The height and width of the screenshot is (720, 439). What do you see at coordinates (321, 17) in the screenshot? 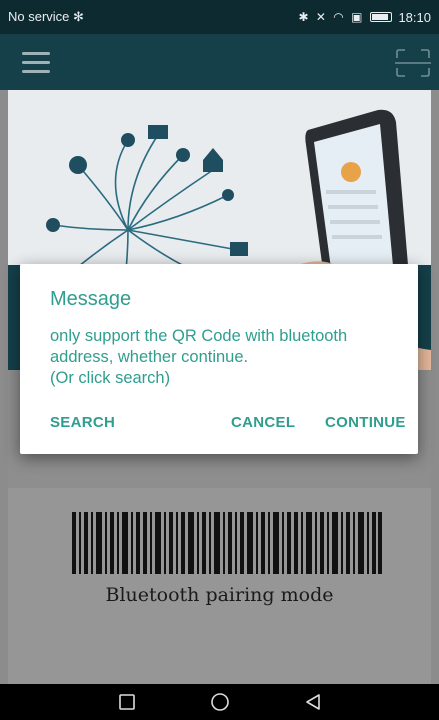
I see `mute-icon: ✕` at bounding box center [321, 17].